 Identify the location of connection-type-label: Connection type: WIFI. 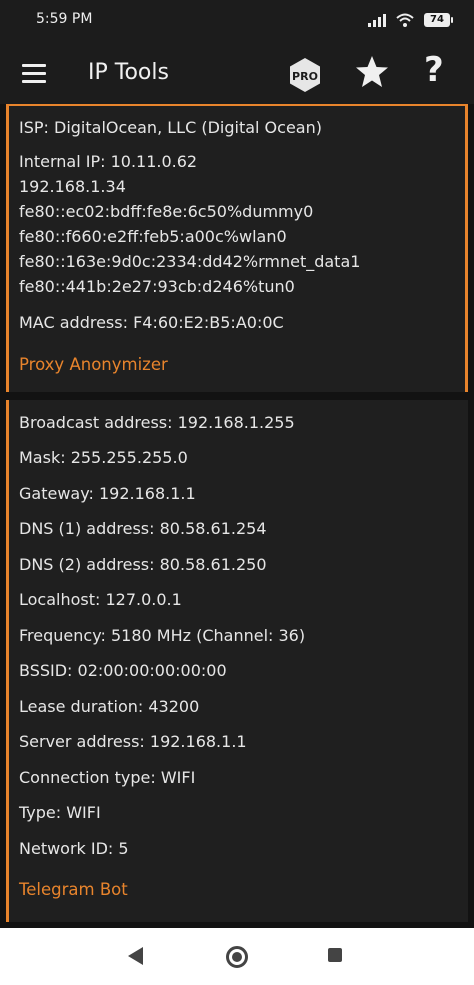
(107, 777).